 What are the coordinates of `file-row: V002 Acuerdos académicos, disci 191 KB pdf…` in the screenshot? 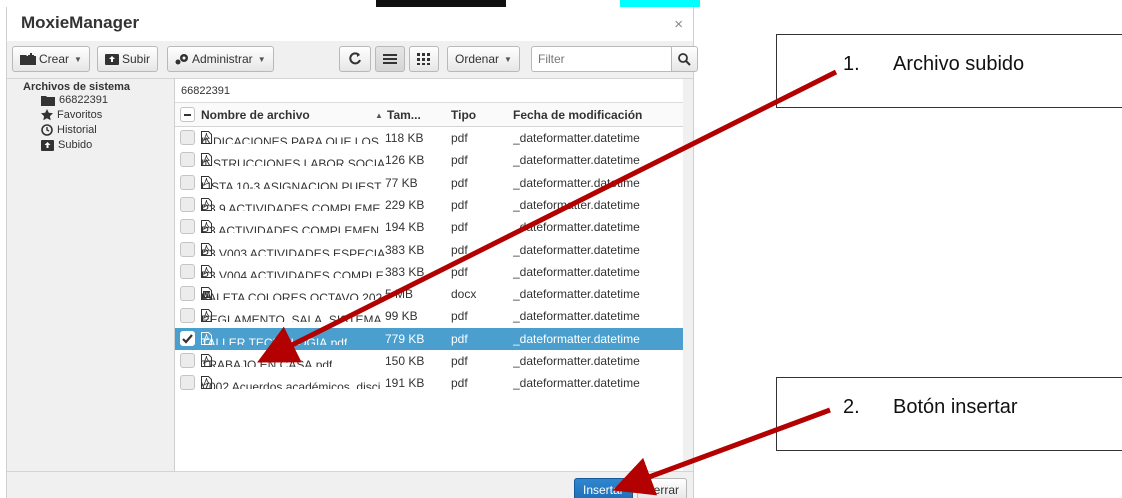 It's located at (429, 383).